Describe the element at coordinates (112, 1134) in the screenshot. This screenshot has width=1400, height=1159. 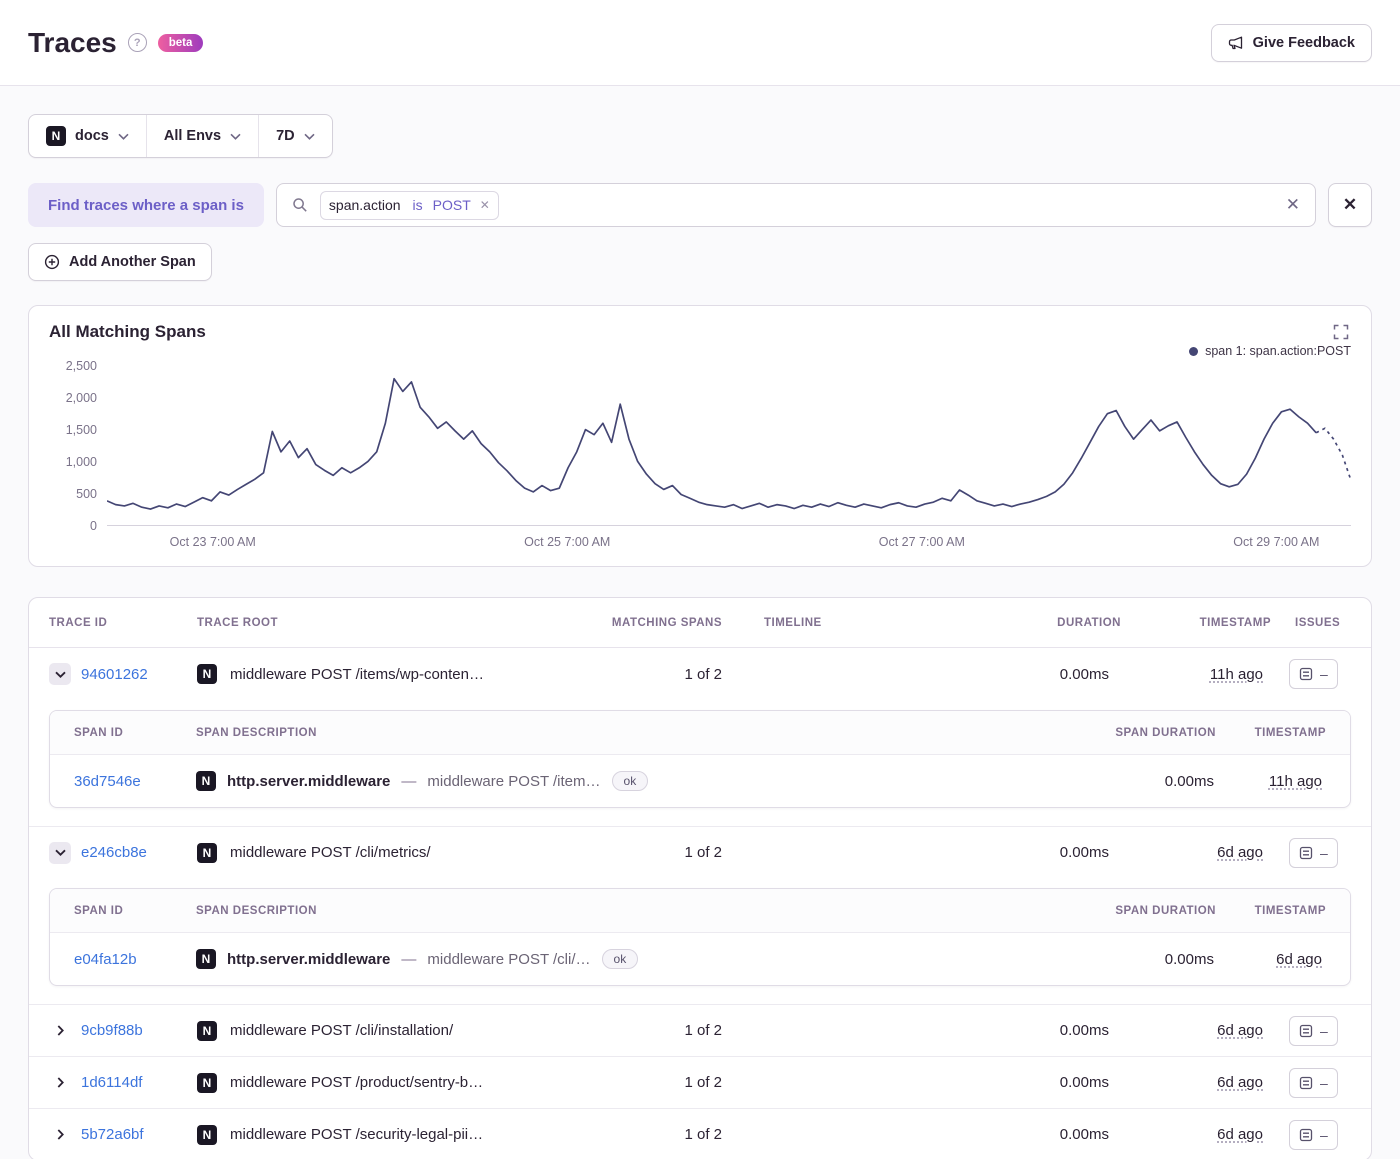
I see `trace-id-link: 5b72a6bf` at that location.